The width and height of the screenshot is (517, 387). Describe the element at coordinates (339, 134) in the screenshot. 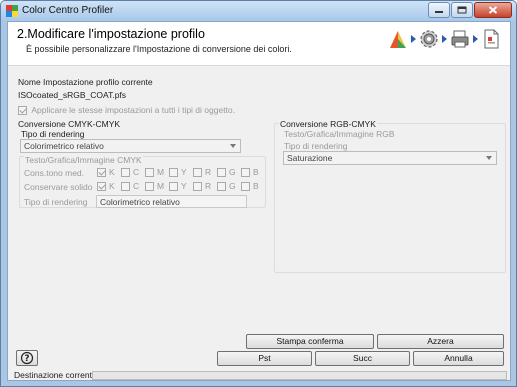

I see `rgb-subgroup-title: Testo/Grafica/Immagine RGB` at that location.